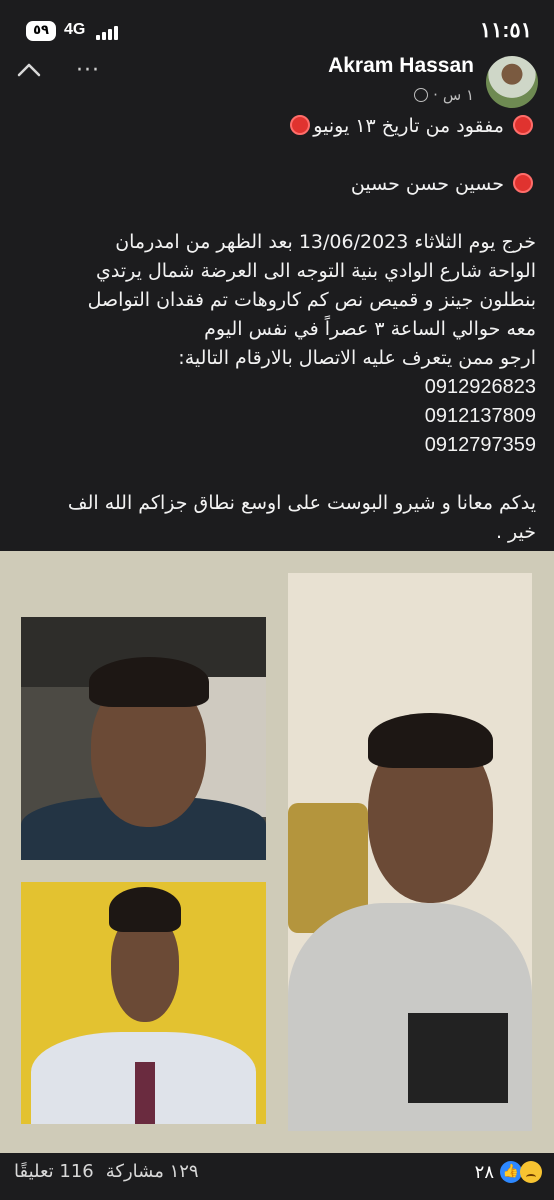  Describe the element at coordinates (152, 1171) in the screenshot. I see `shares-count: ١٢٩ مشاركة` at that location.